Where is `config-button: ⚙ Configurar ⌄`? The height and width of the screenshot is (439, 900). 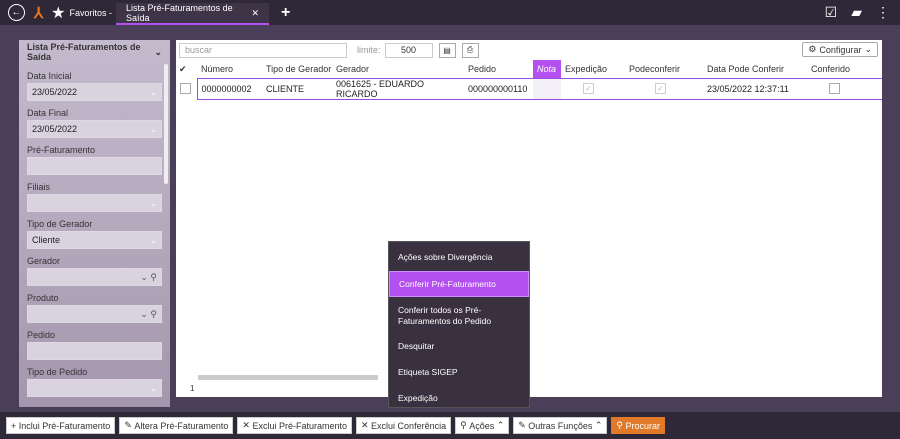
config-button: ⚙ Configurar ⌄ is located at coordinates (840, 49).